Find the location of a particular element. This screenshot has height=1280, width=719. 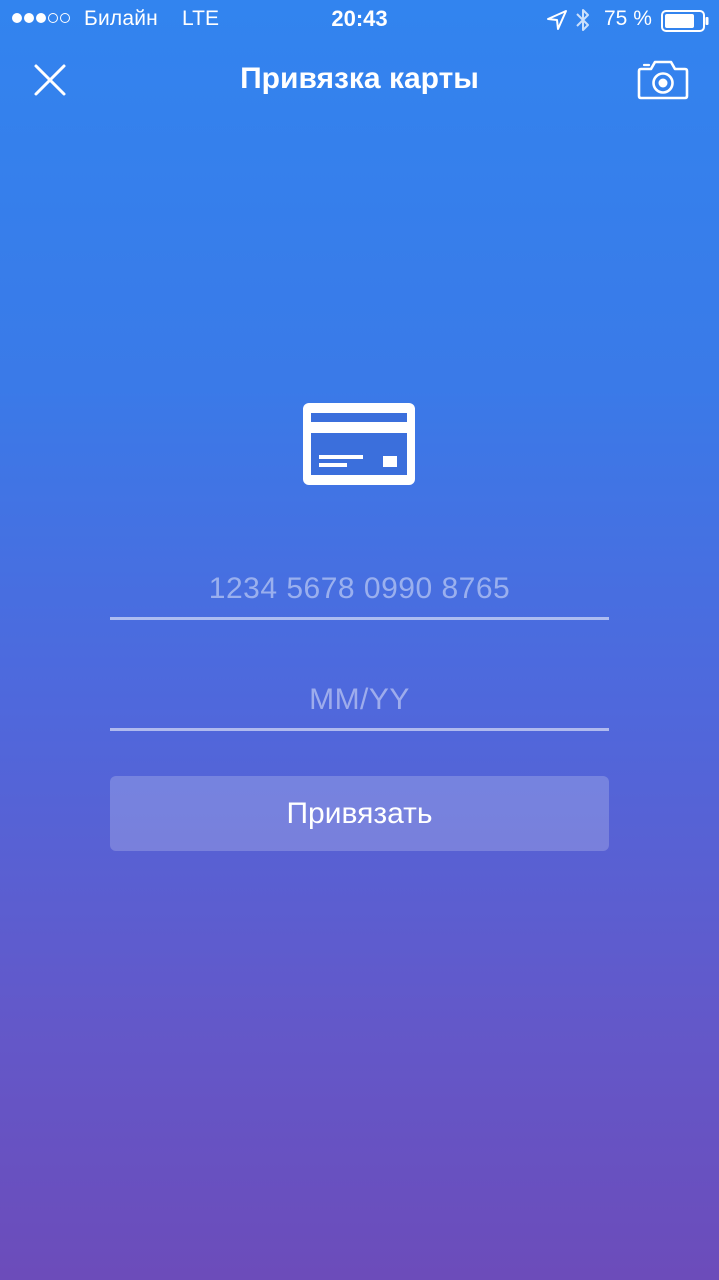

page-title: Привязка карты is located at coordinates (359, 78).